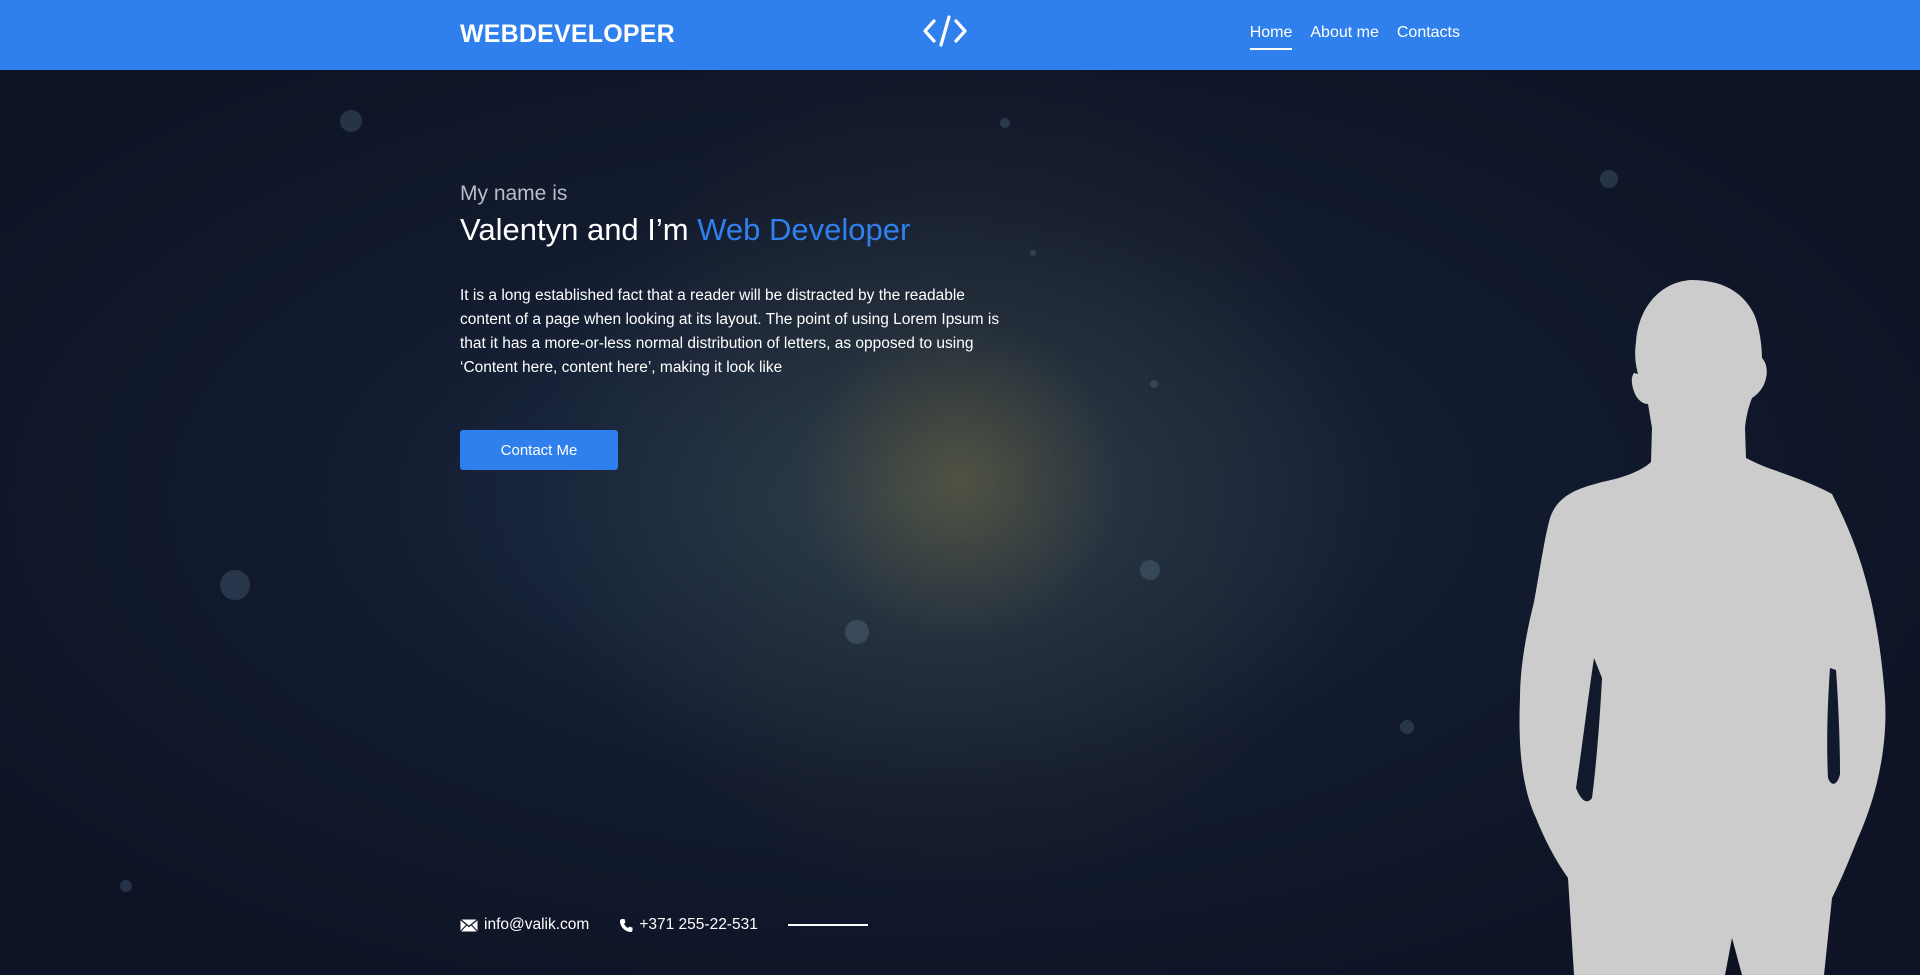 This screenshot has width=1920, height=975. I want to click on person-silhouette, so click(1702, 627).